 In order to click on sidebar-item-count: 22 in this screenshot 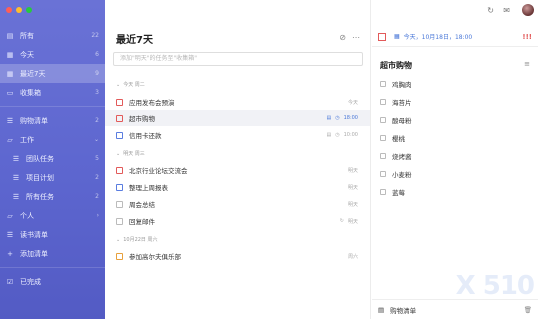, I will do `click(95, 35)`.